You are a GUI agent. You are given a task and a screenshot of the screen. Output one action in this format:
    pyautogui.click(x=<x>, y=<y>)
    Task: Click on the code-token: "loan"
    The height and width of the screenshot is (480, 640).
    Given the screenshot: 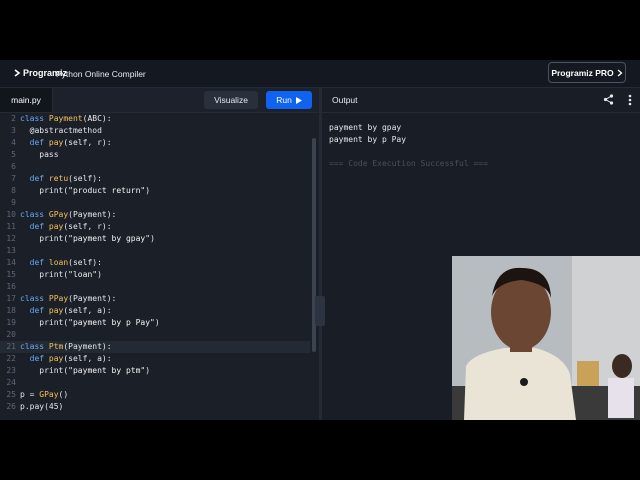 What is the action you would take?
    pyautogui.click(x=83, y=274)
    